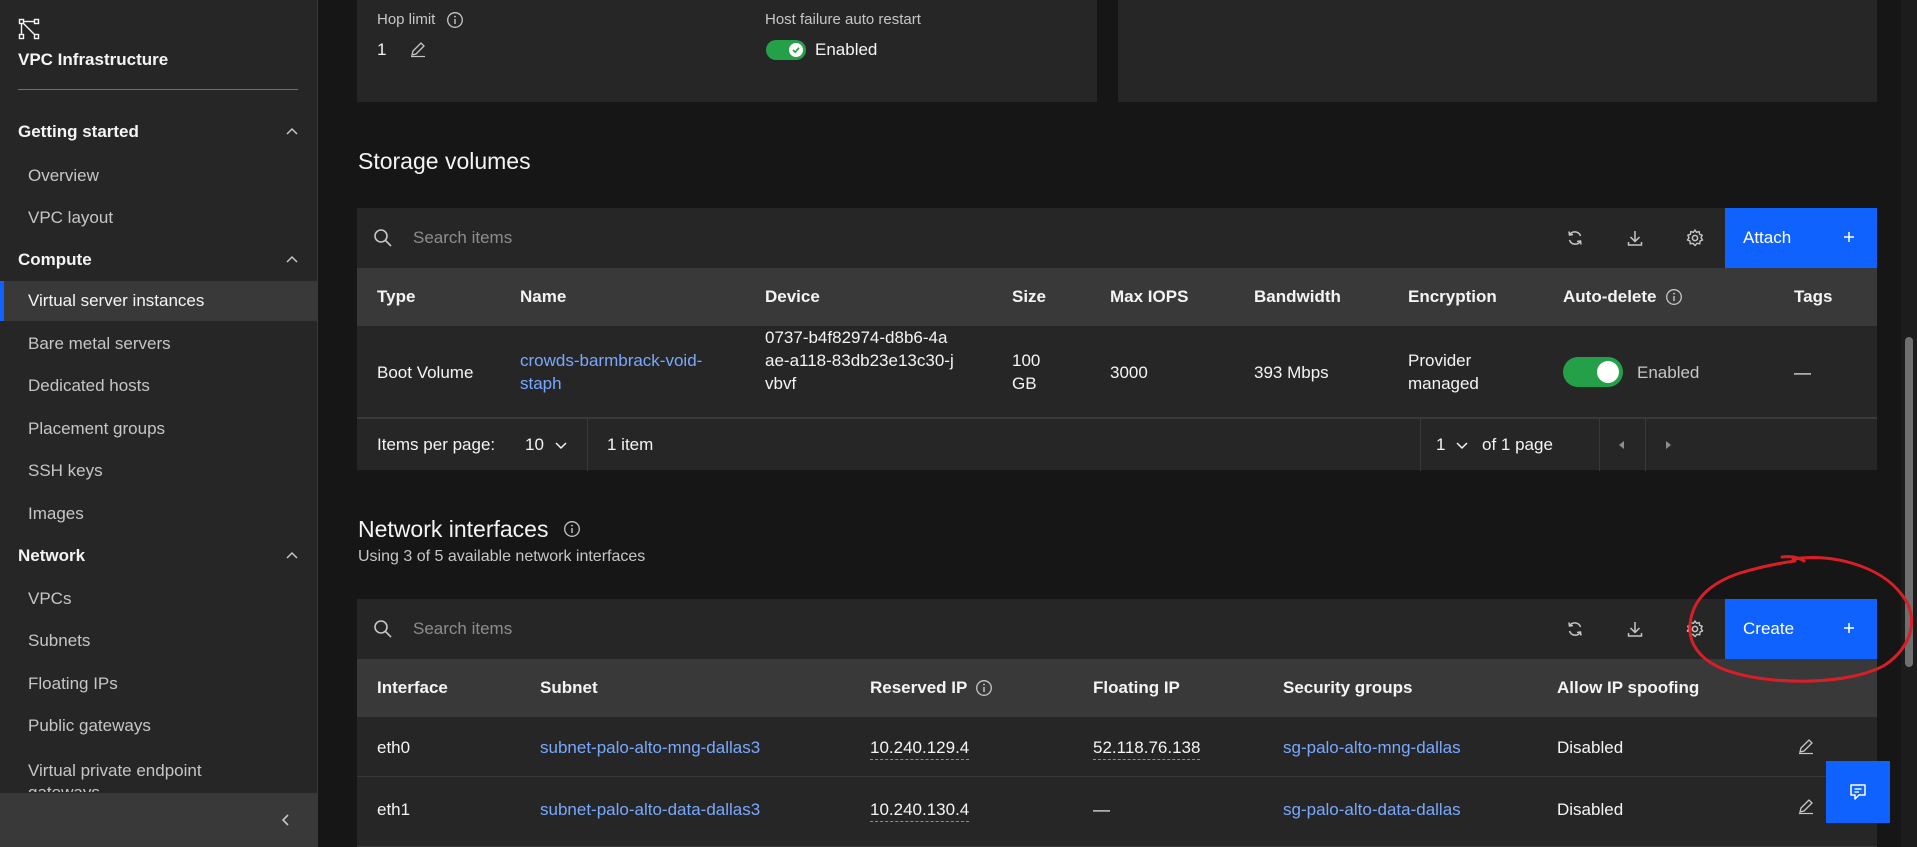 This screenshot has height=847, width=1917. I want to click on chevron-up-icon, so click(292, 131).